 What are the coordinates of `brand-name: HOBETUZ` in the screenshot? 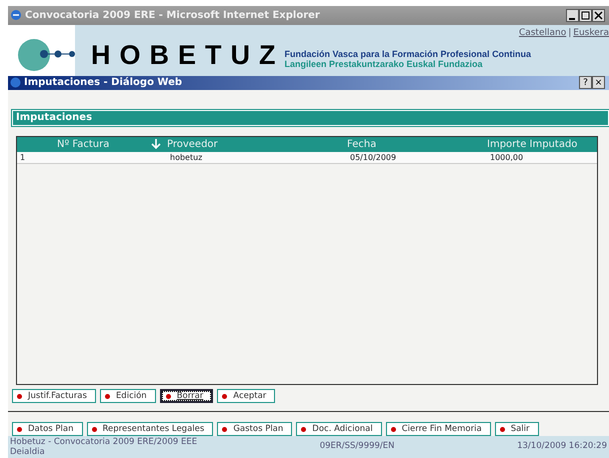 It's located at (187, 57).